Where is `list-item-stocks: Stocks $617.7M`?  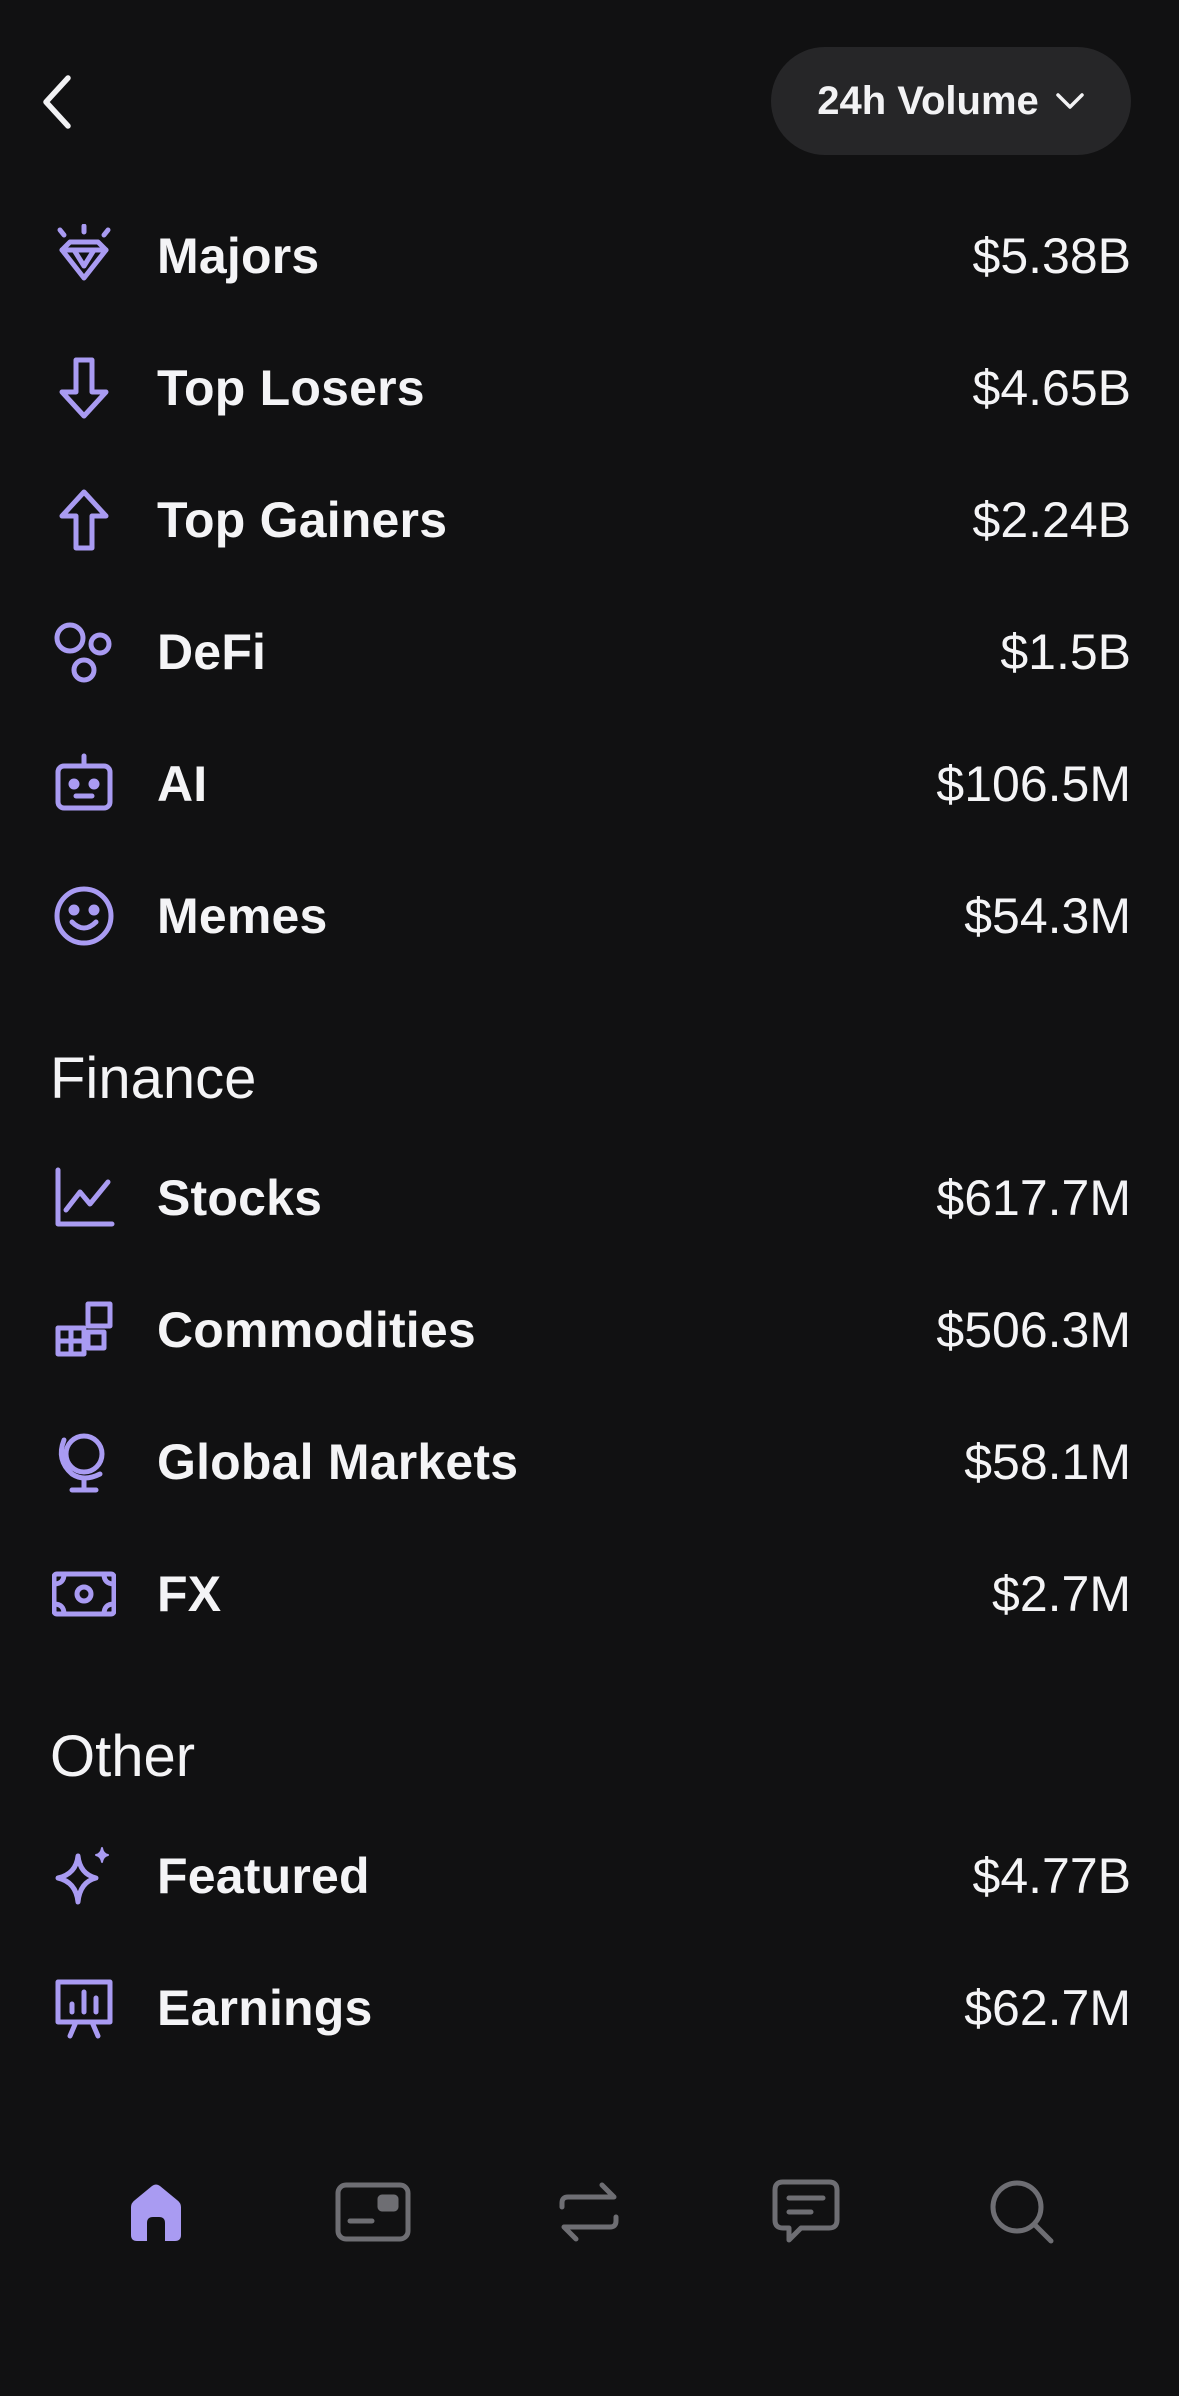
list-item-stocks: Stocks $617.7M is located at coordinates (589, 1198).